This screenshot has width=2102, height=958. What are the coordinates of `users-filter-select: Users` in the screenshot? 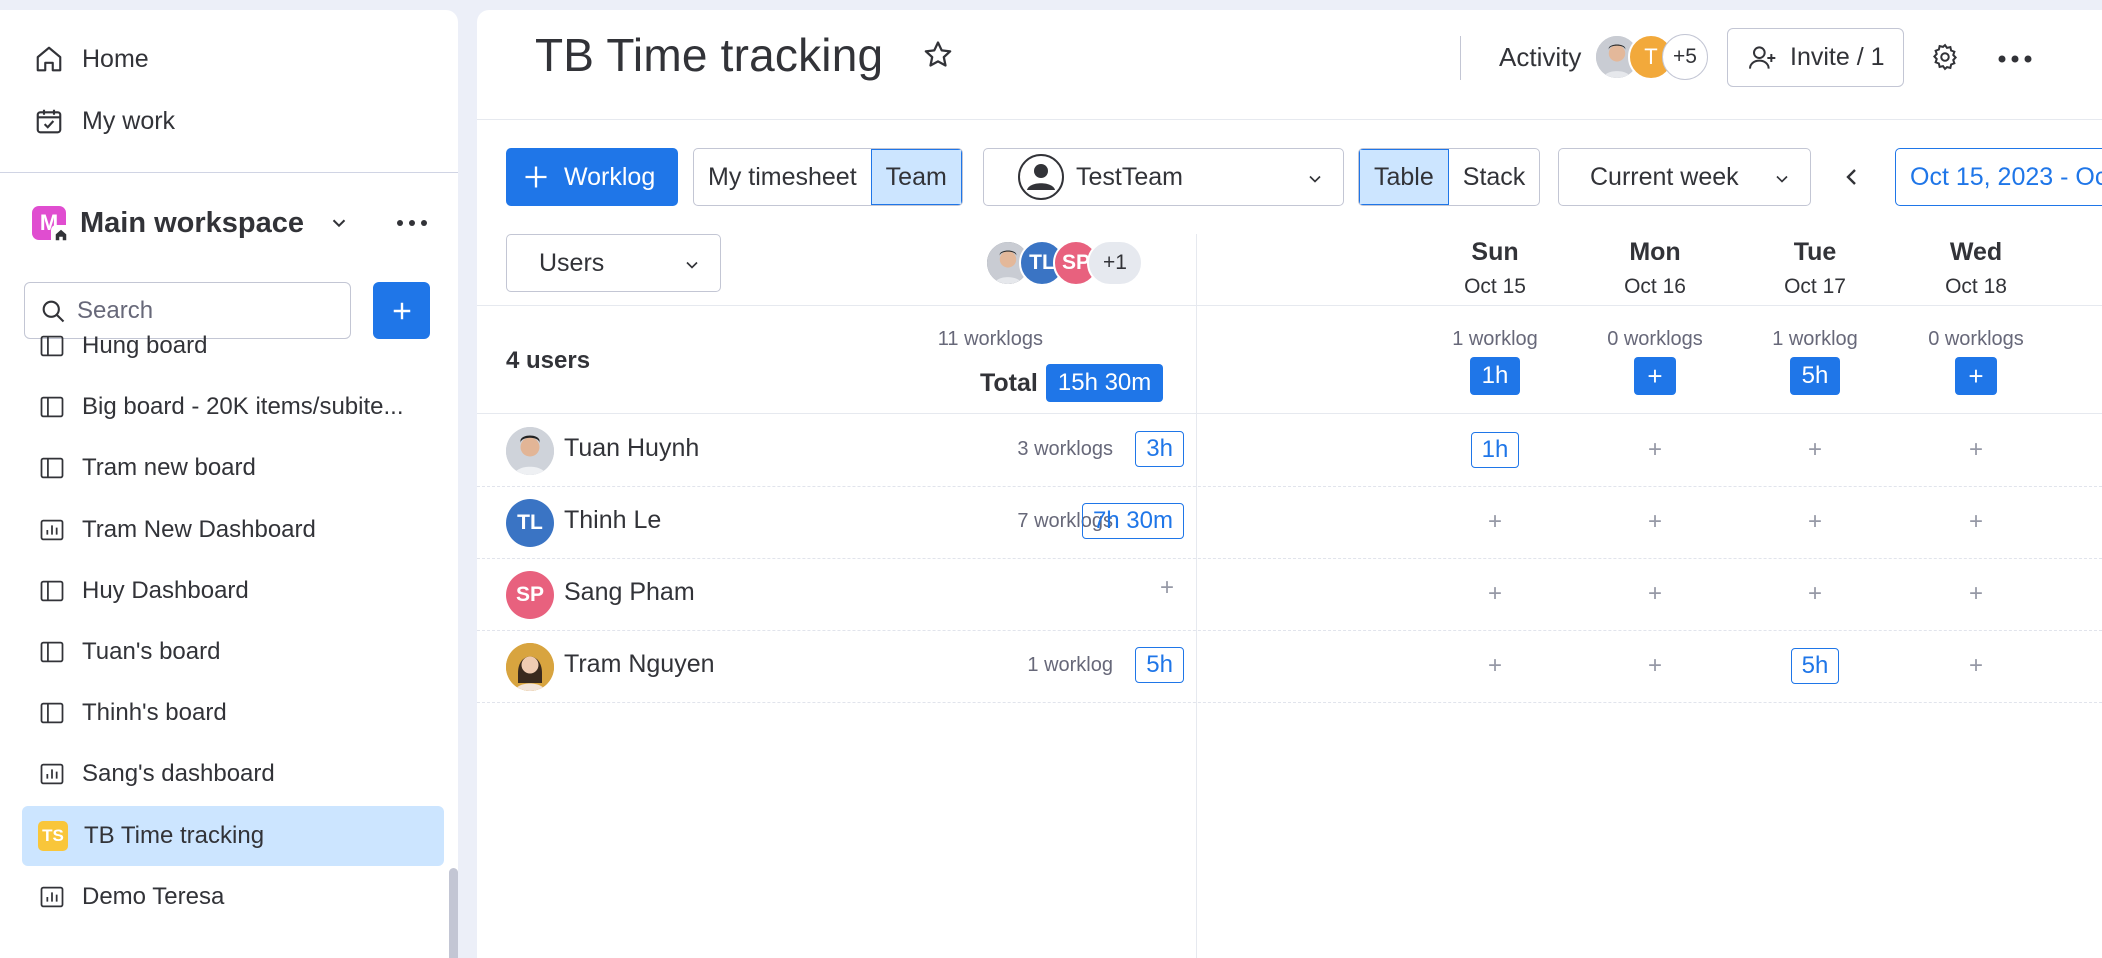 It's located at (613, 263).